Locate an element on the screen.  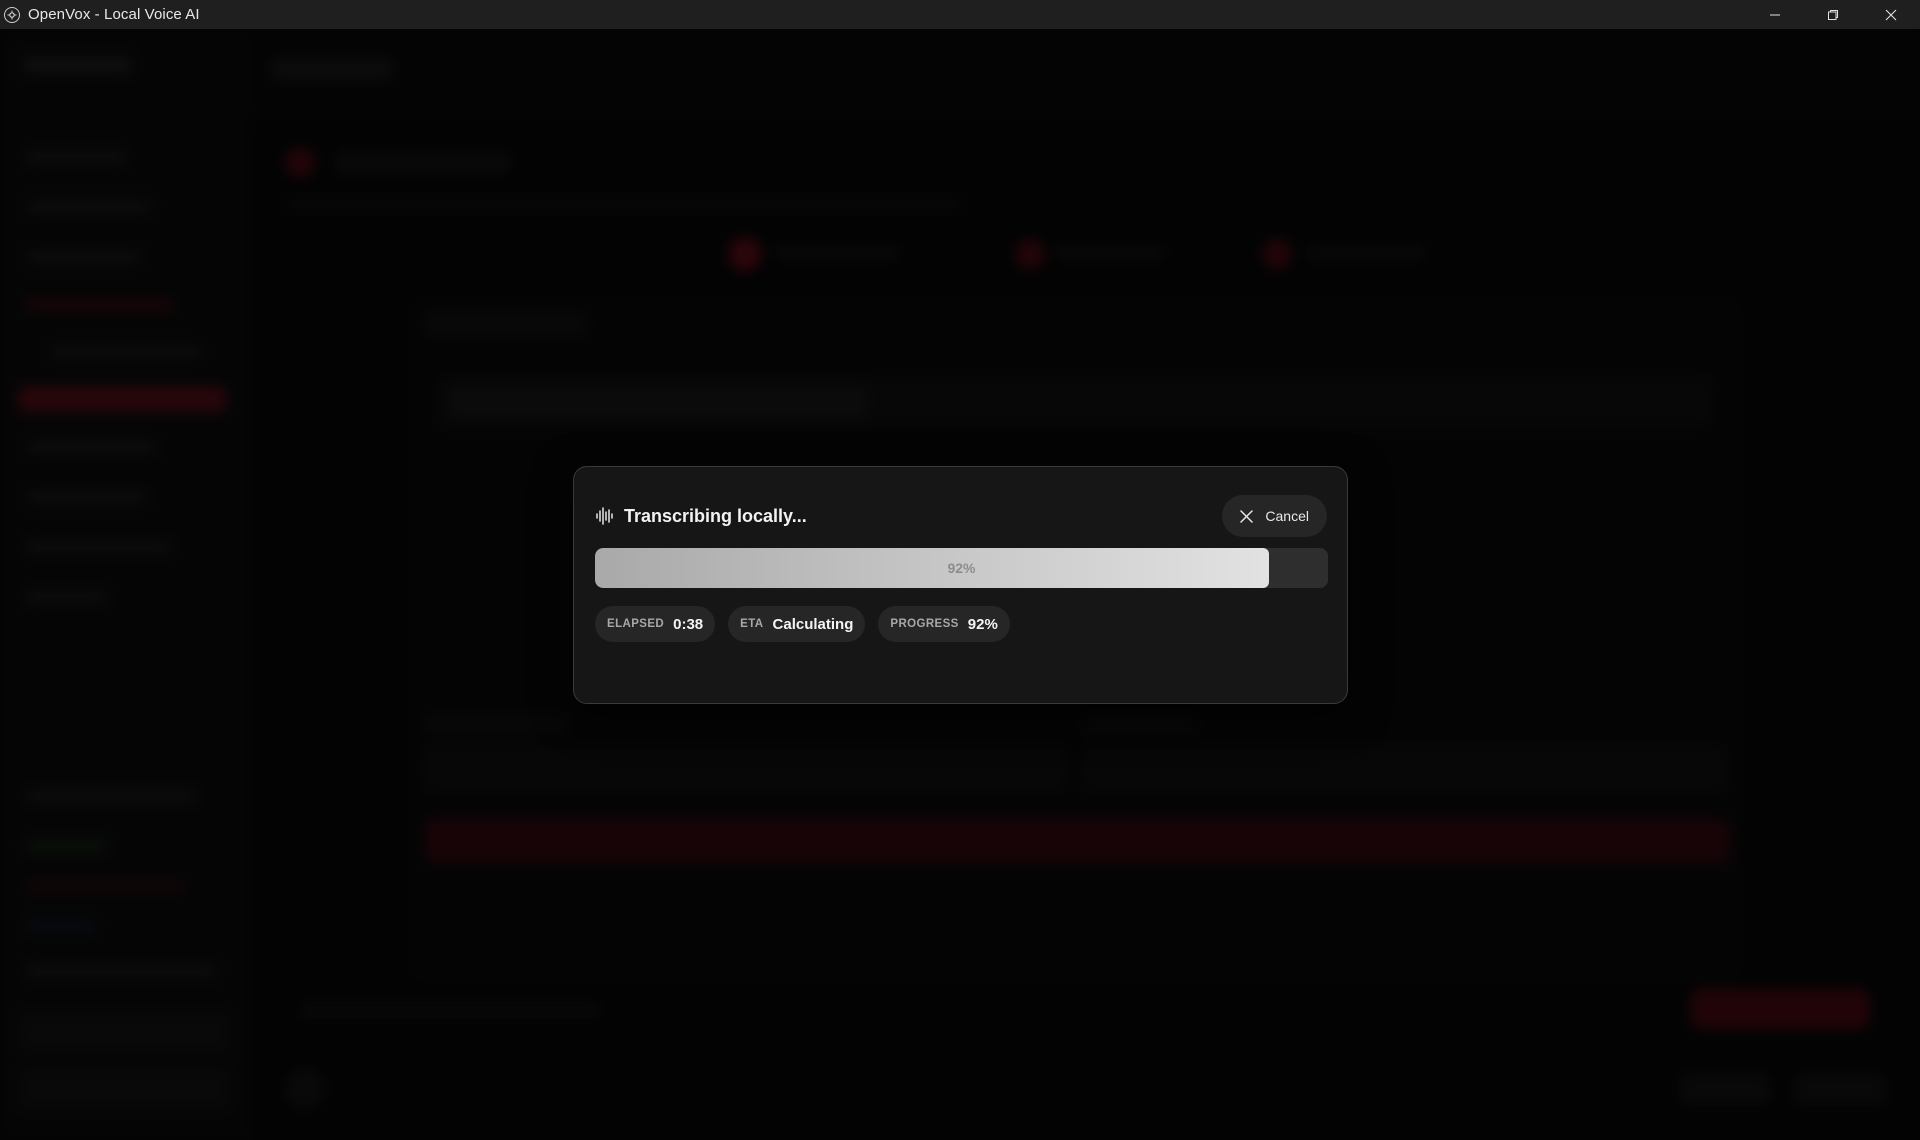
stat-key: ELAPSED is located at coordinates (636, 624).